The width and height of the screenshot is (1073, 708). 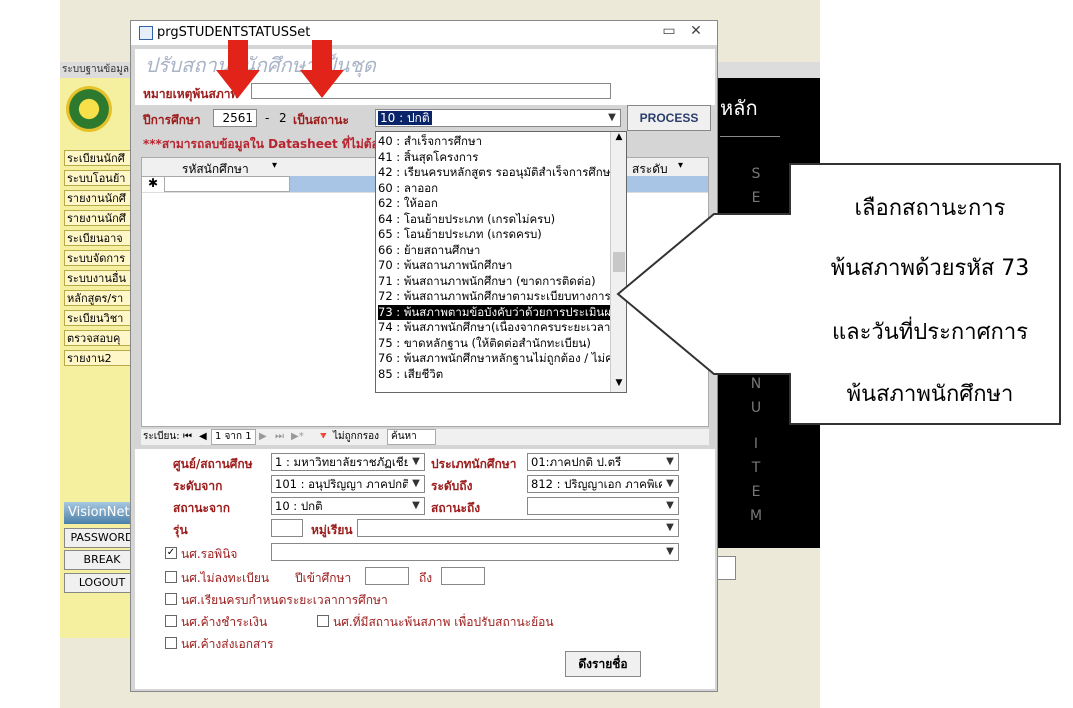 What do you see at coordinates (494, 189) in the screenshot?
I see `list-item: 60 : ลาออก` at bounding box center [494, 189].